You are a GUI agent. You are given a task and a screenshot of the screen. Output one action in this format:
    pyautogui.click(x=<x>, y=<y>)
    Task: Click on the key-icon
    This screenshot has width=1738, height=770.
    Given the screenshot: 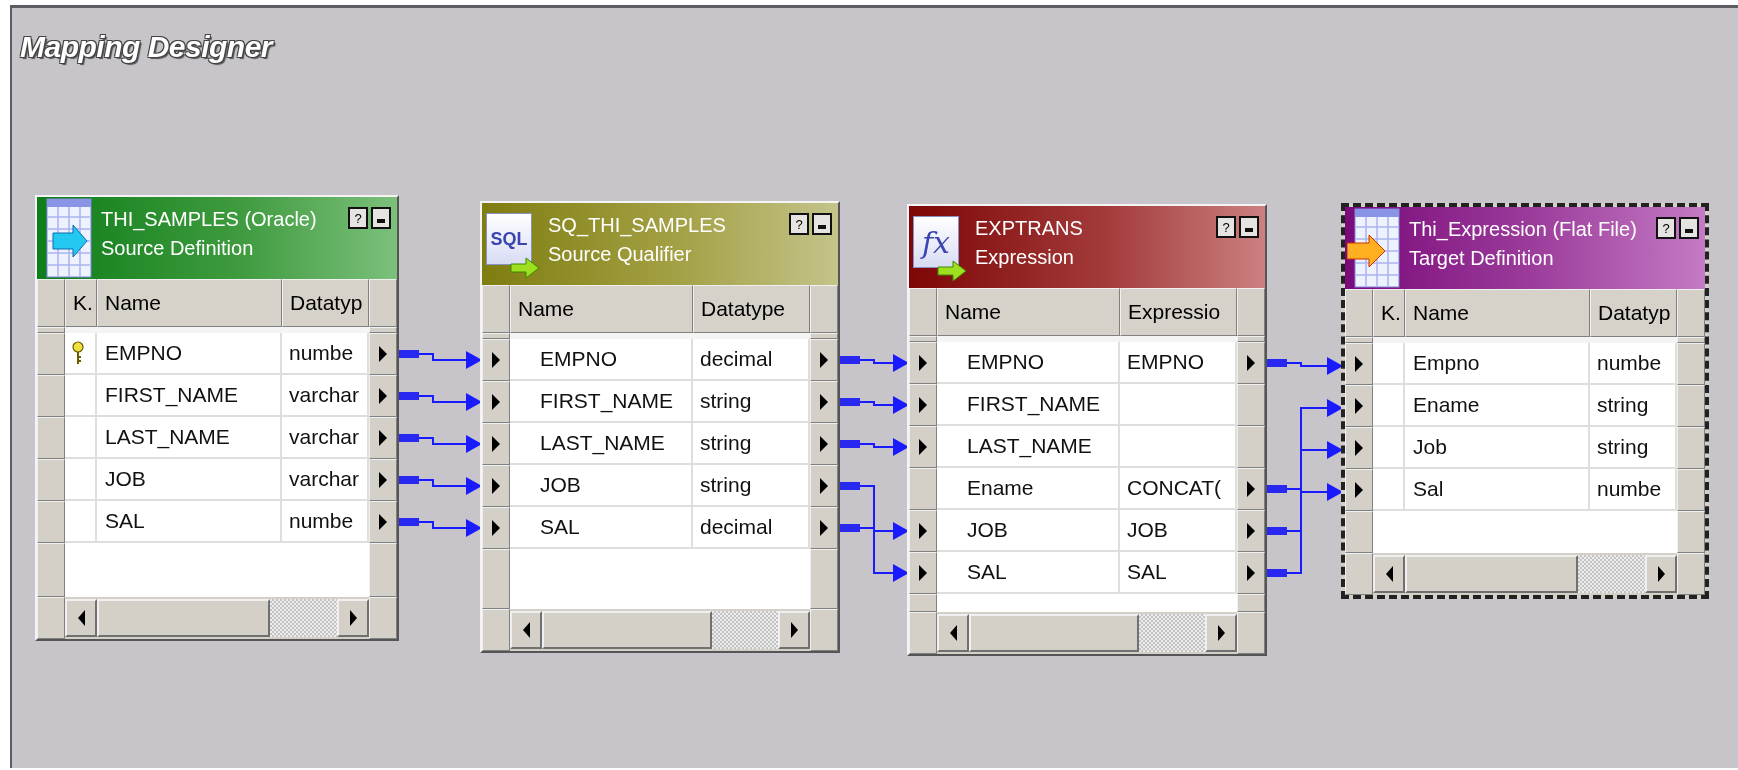 What is the action you would take?
    pyautogui.click(x=78, y=353)
    